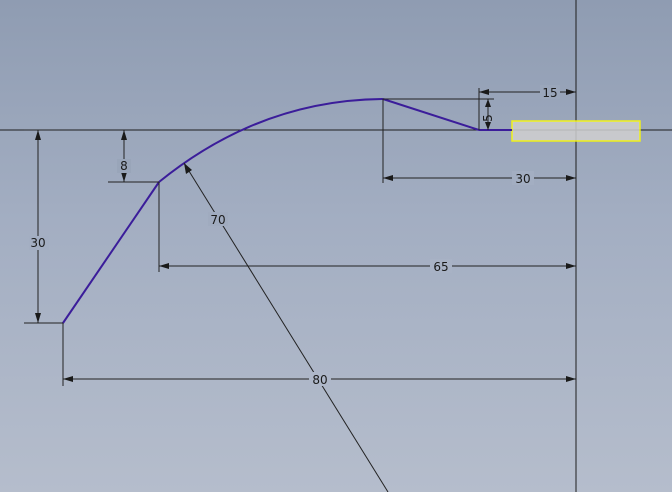 The width and height of the screenshot is (672, 492). I want to click on dimension-8: 8, so click(133, 156).